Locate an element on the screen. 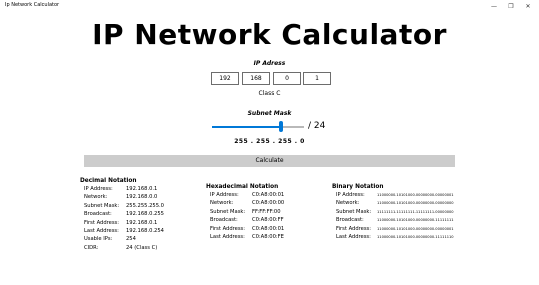 This screenshot has width=539, height=285. slider-fill is located at coordinates (246, 127).